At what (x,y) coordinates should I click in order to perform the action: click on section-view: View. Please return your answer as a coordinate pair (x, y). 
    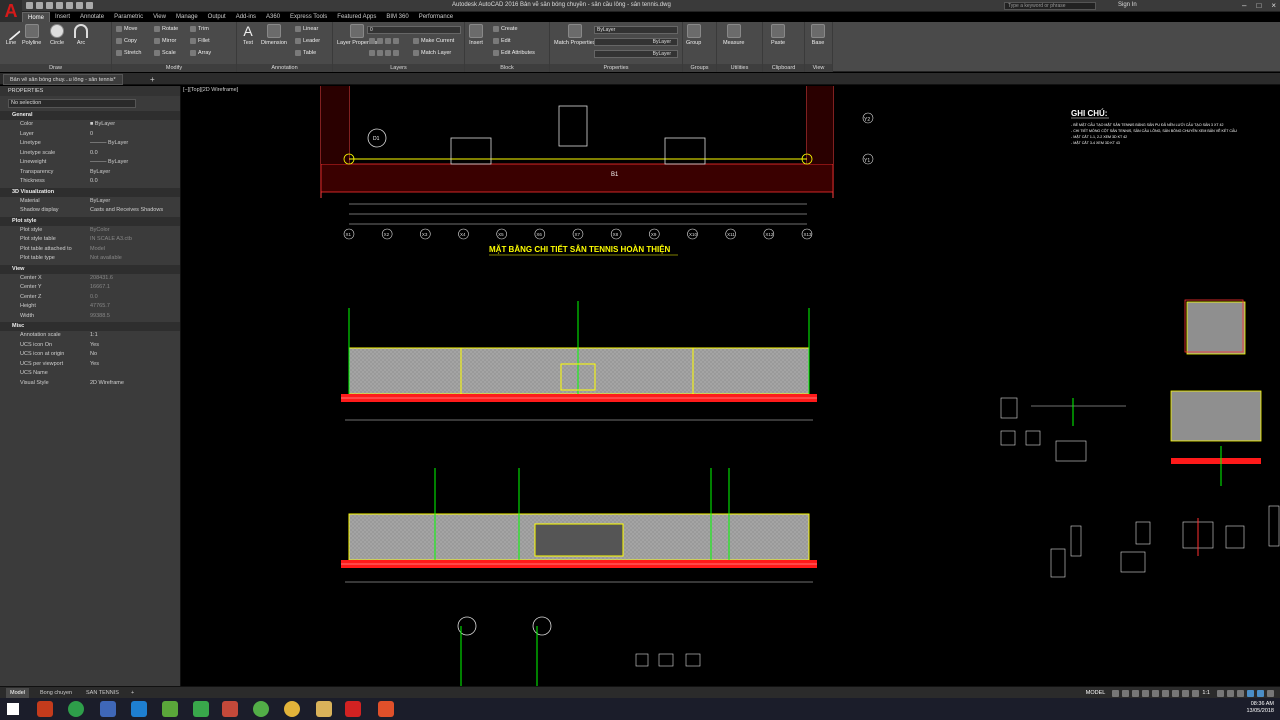
    Looking at the image, I should click on (90, 269).